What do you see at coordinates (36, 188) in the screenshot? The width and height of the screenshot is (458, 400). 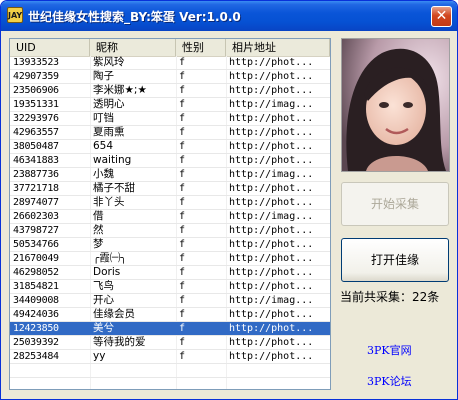 I see `cell-uid: 37721718` at bounding box center [36, 188].